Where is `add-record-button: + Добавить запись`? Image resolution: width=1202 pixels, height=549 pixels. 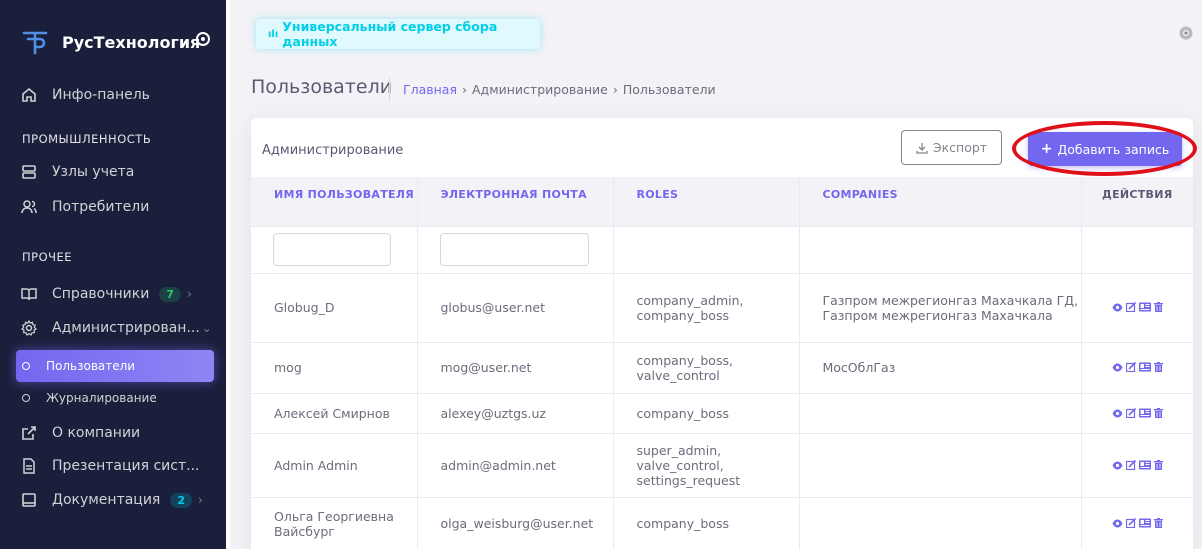 add-record-button: + Добавить запись is located at coordinates (1105, 149).